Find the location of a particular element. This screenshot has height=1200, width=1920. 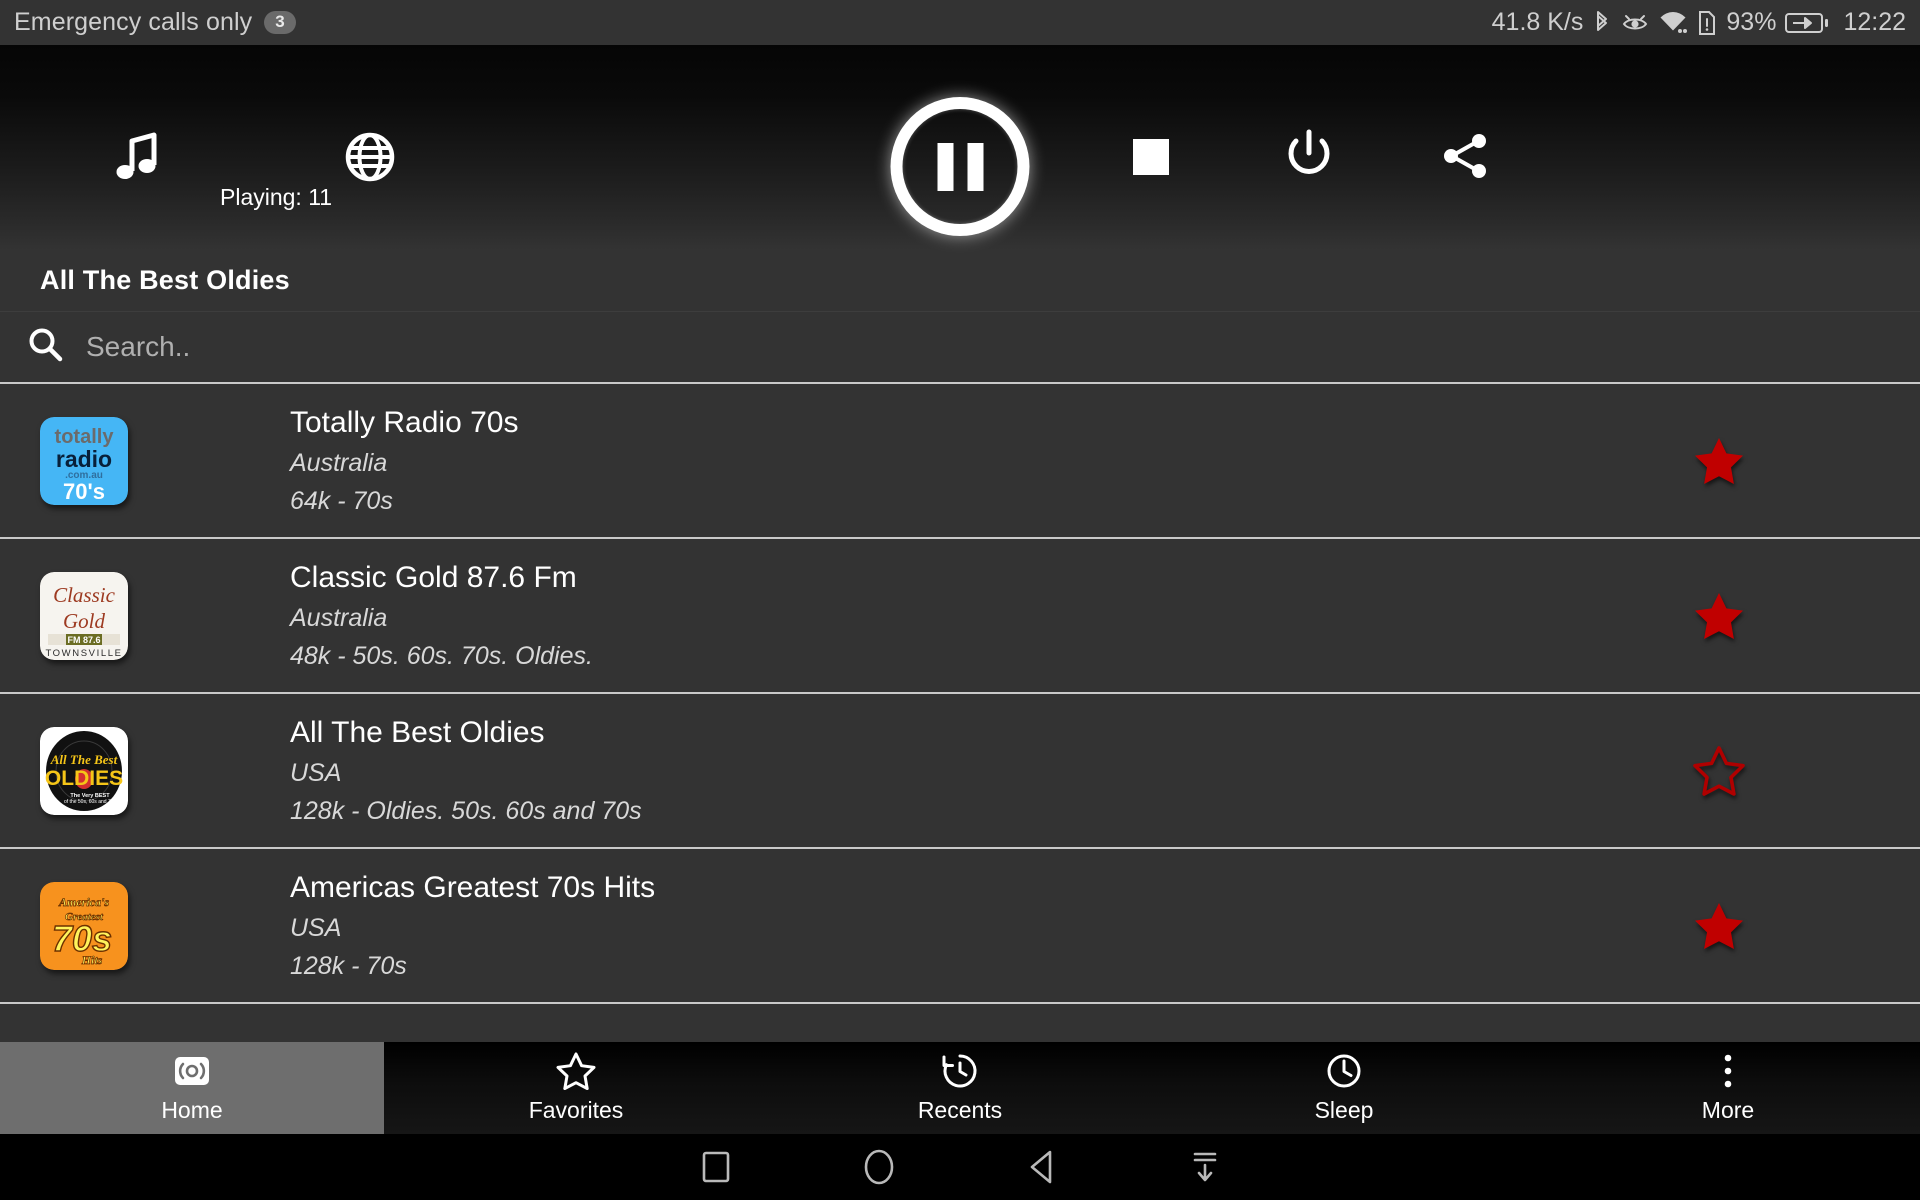

tab-label: Favorites is located at coordinates (576, 1110).